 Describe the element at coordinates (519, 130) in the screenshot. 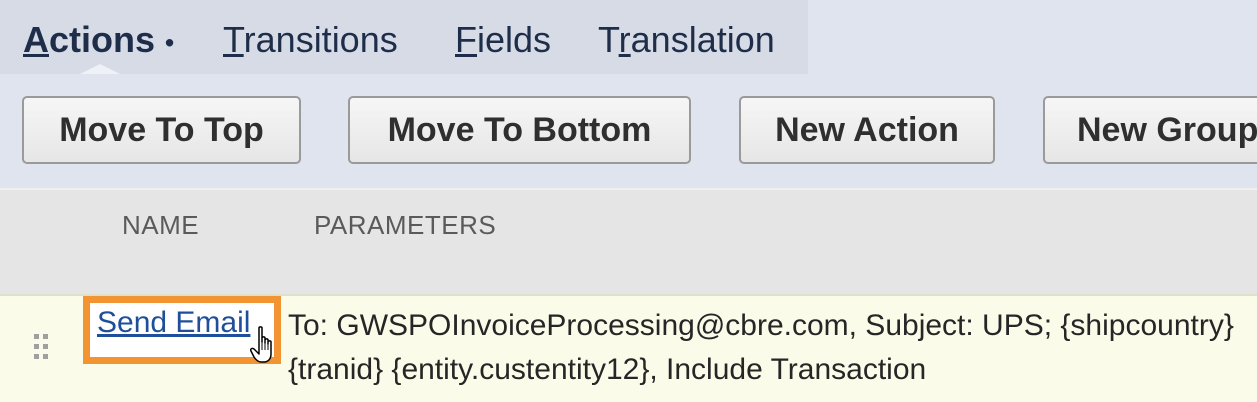

I see `move-to-bottom-button: Move To Bottom` at that location.